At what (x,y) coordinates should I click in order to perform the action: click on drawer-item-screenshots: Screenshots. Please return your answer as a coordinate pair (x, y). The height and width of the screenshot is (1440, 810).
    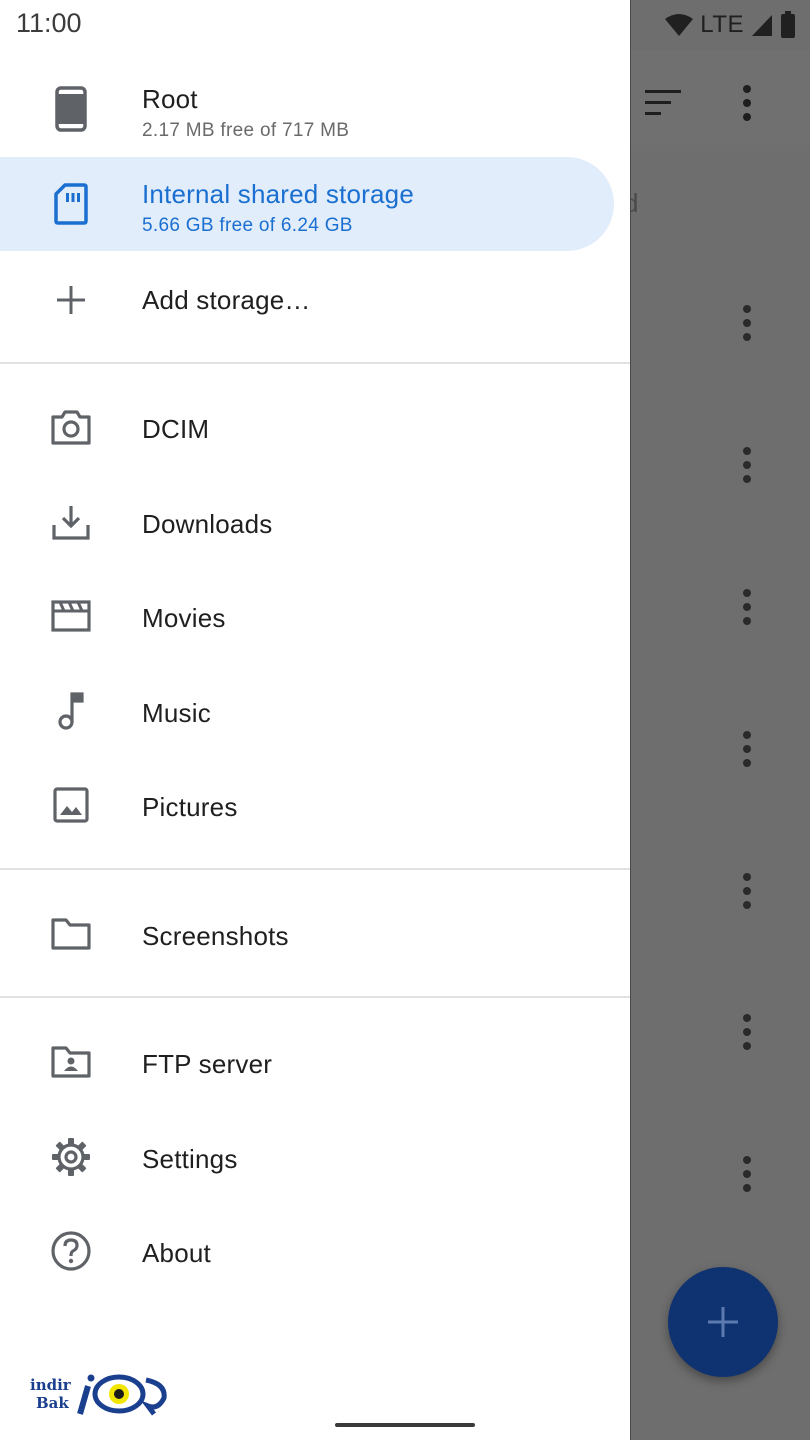
    Looking at the image, I should click on (315, 934).